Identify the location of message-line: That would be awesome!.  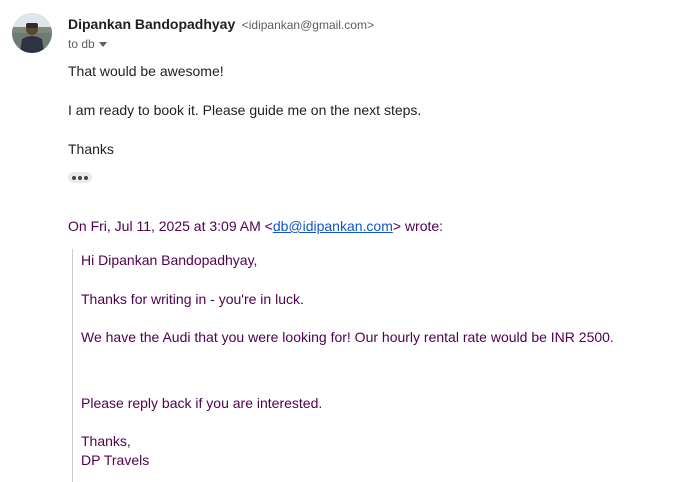
(146, 71).